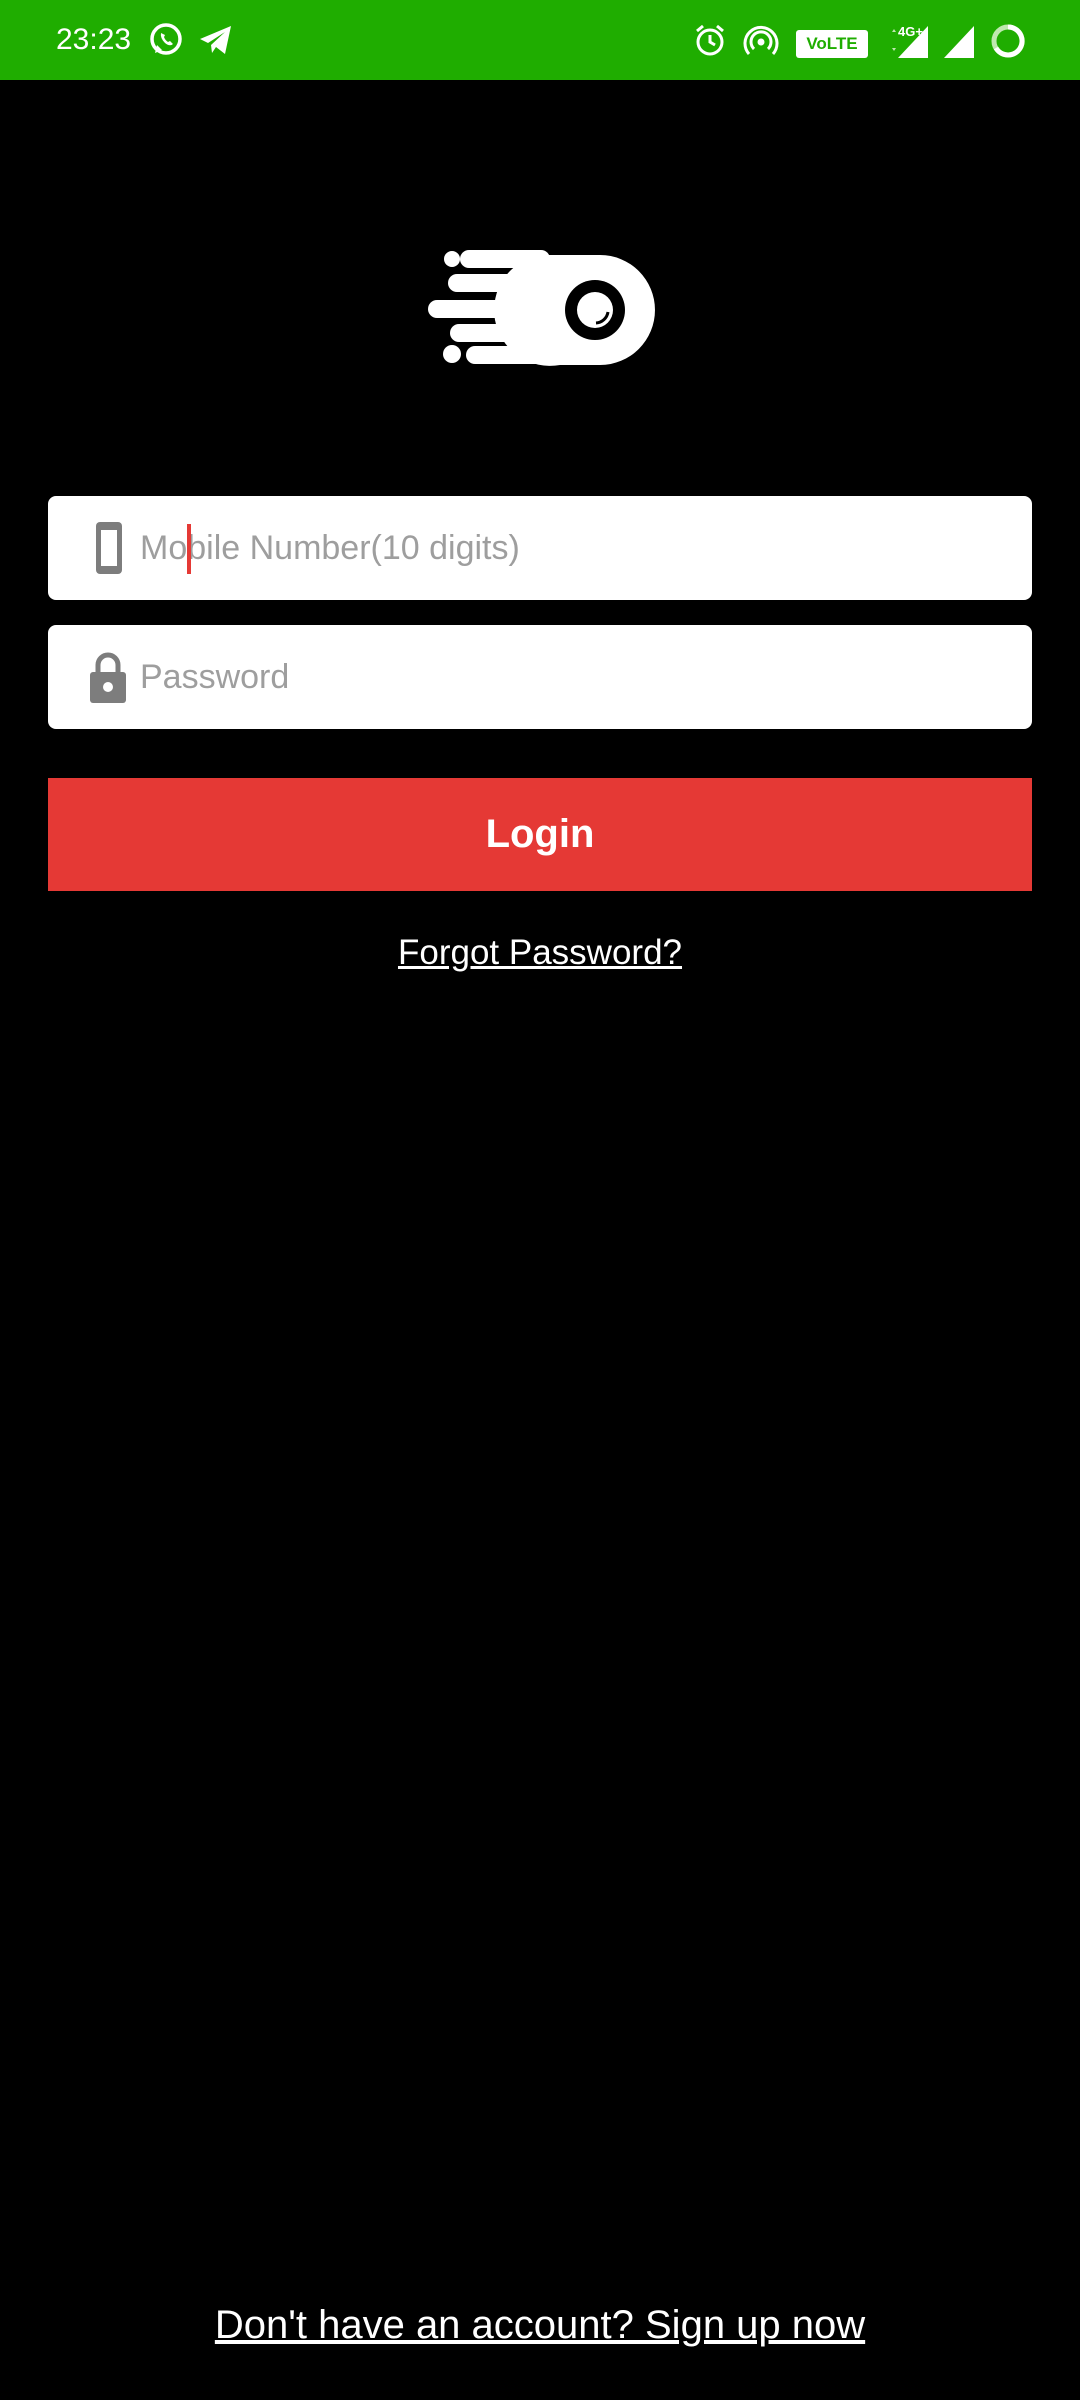 This screenshot has height=2400, width=1080. Describe the element at coordinates (761, 40) in the screenshot. I see `hotspot-icon` at that location.